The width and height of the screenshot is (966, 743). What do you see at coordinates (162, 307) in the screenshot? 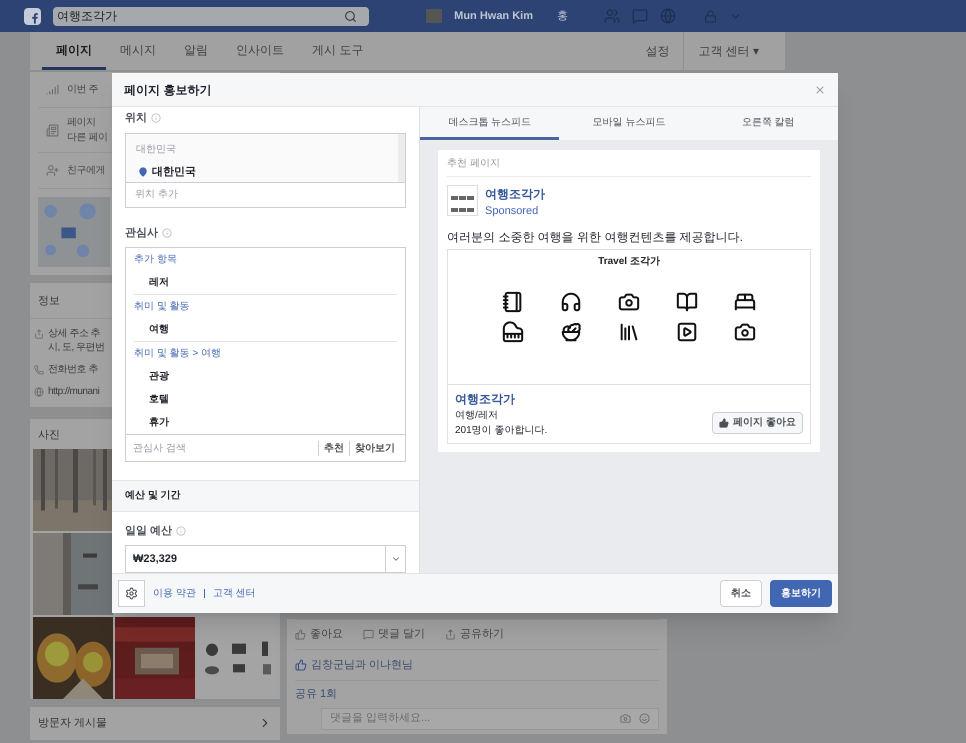
I see `interest-category: 취미 및 활동` at bounding box center [162, 307].